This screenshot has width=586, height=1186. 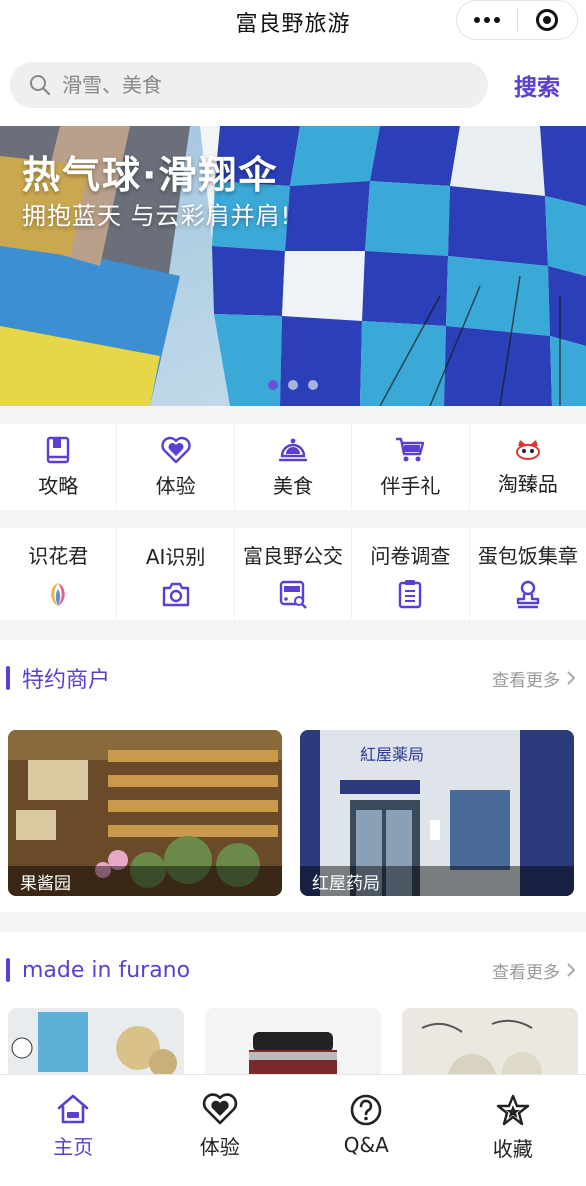 What do you see at coordinates (73, 1130) in the screenshot?
I see `tab-home: 主页` at bounding box center [73, 1130].